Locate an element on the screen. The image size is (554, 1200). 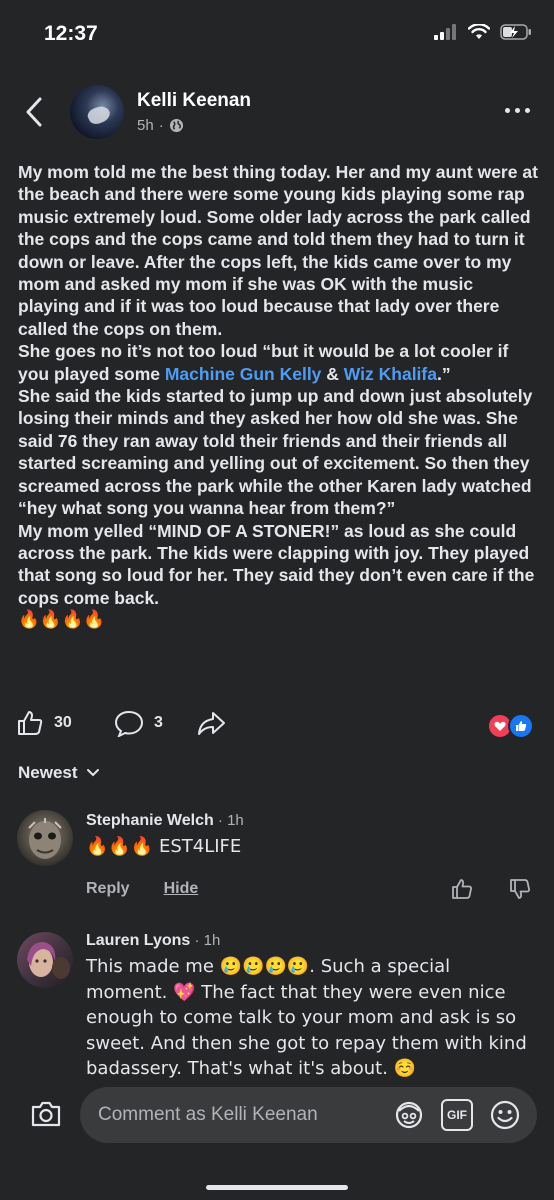
comment-sort-dropdown: Newest is located at coordinates (59, 773).